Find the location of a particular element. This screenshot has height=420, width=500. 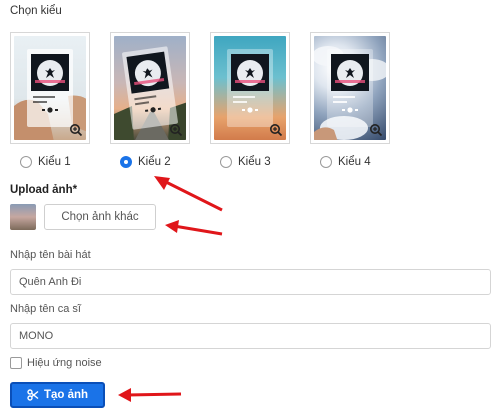

style-option-4: Kiểu 4 is located at coordinates (360, 102).